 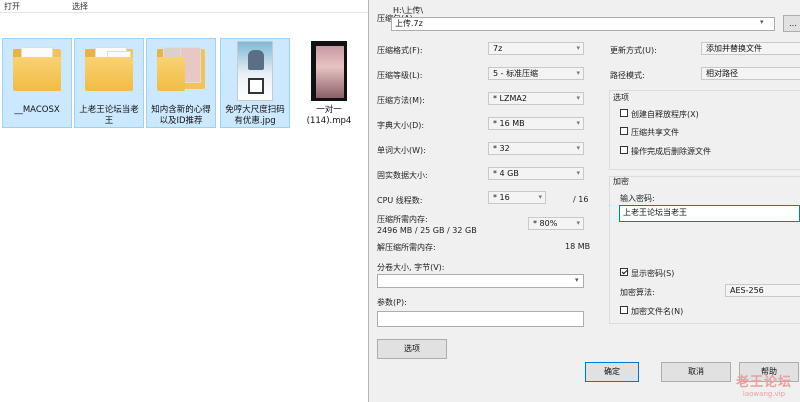 I want to click on file-name: 一对一(114).mp4, so click(x=329, y=115).